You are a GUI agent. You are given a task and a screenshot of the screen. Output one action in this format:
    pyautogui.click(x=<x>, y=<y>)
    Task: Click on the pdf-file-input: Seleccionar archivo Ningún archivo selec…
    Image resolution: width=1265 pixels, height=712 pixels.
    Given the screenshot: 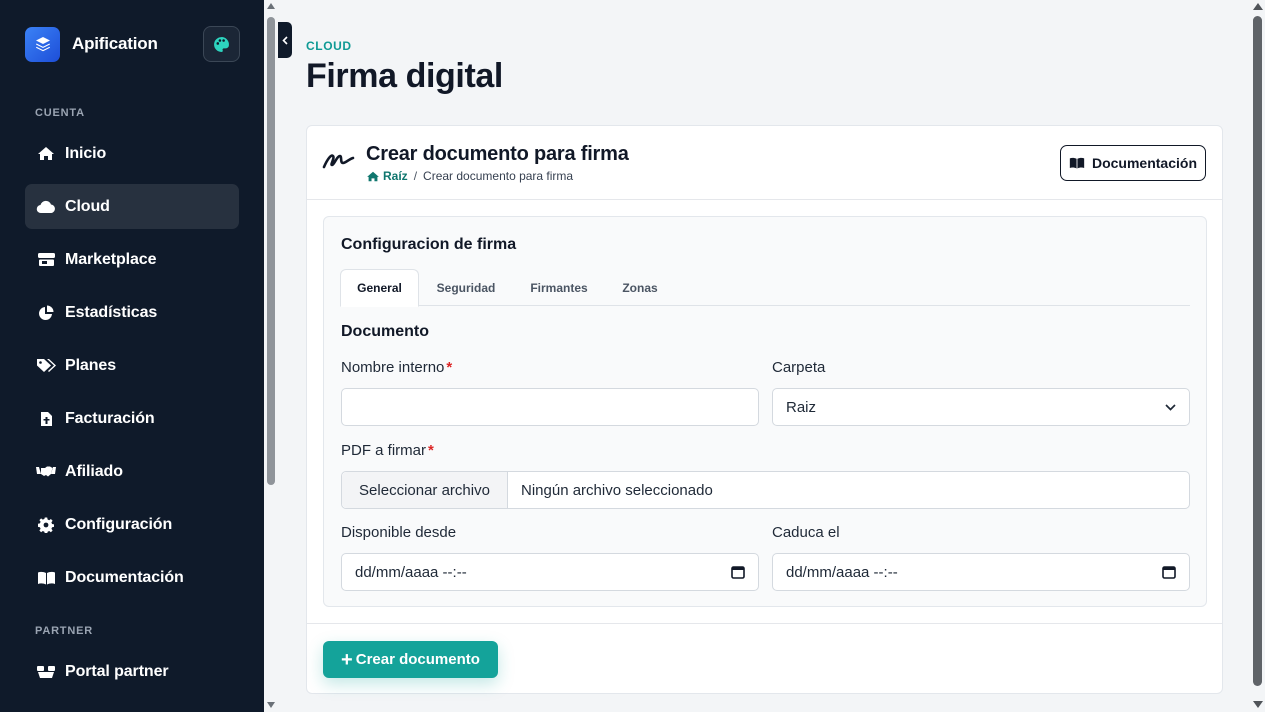 What is the action you would take?
    pyautogui.click(x=765, y=490)
    